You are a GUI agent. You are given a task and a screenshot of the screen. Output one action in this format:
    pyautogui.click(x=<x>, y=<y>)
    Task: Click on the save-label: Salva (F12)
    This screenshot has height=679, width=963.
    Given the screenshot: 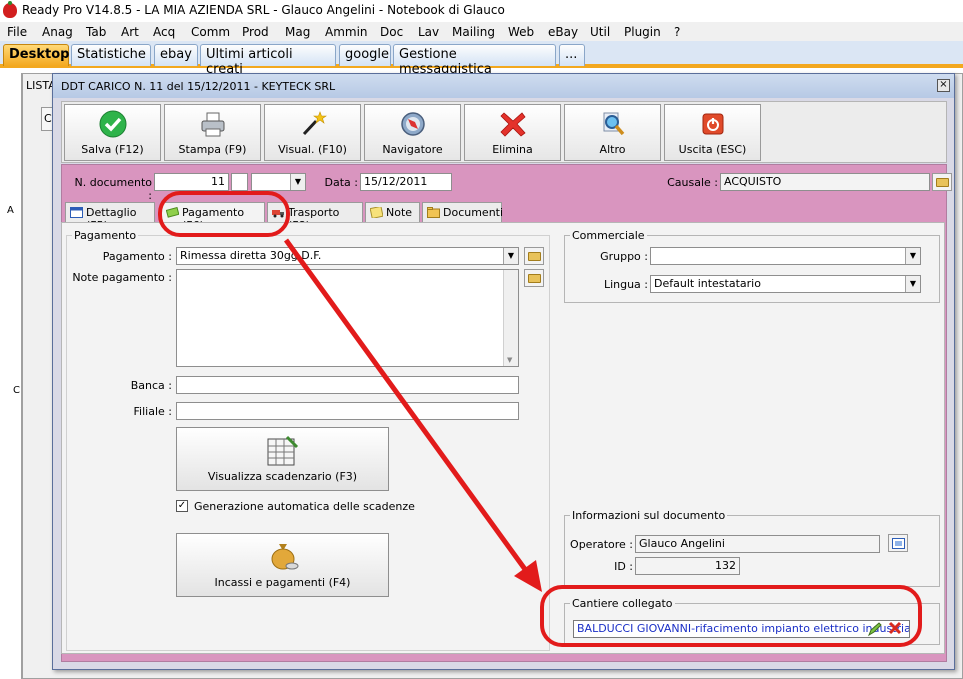 What is the action you would take?
    pyautogui.click(x=112, y=149)
    